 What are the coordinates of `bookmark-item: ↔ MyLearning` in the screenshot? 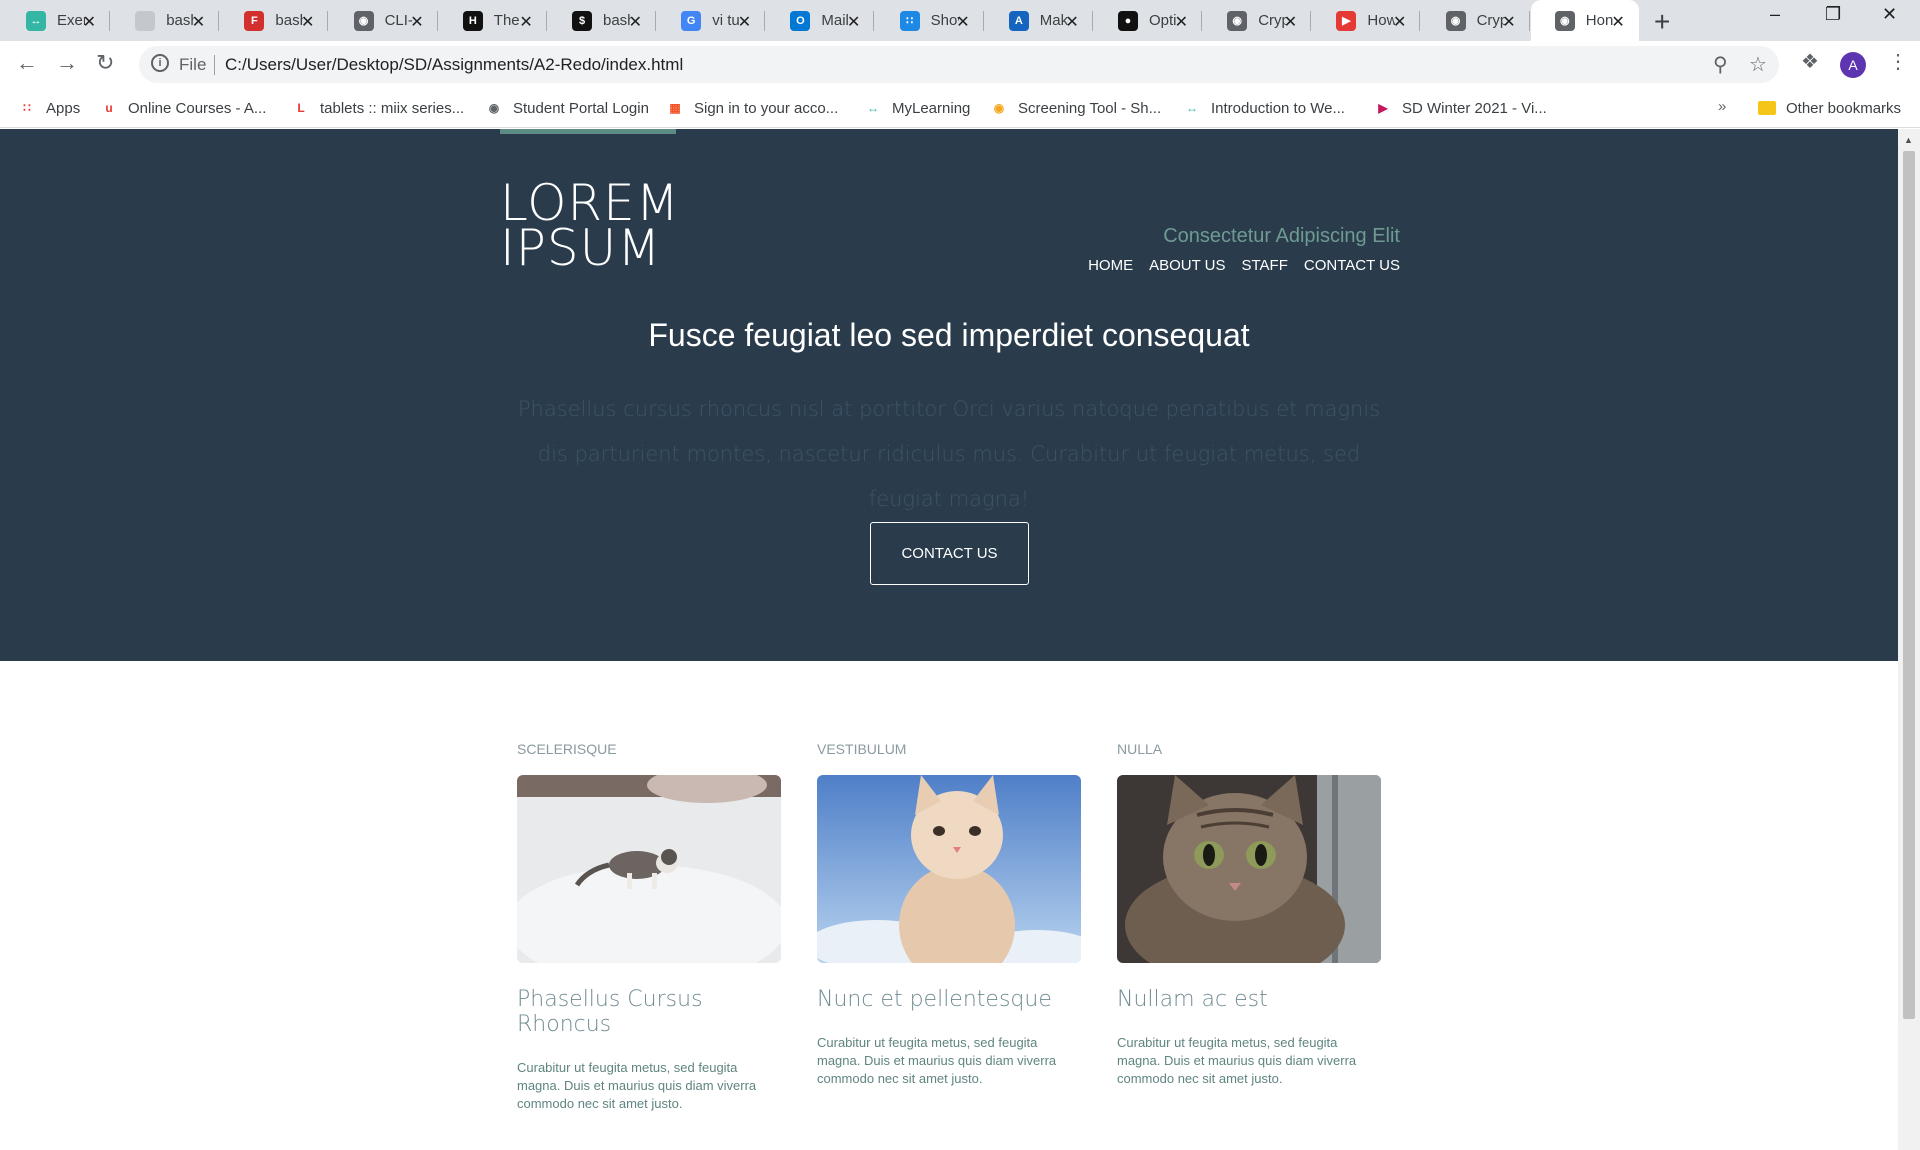 It's located at (917, 108).